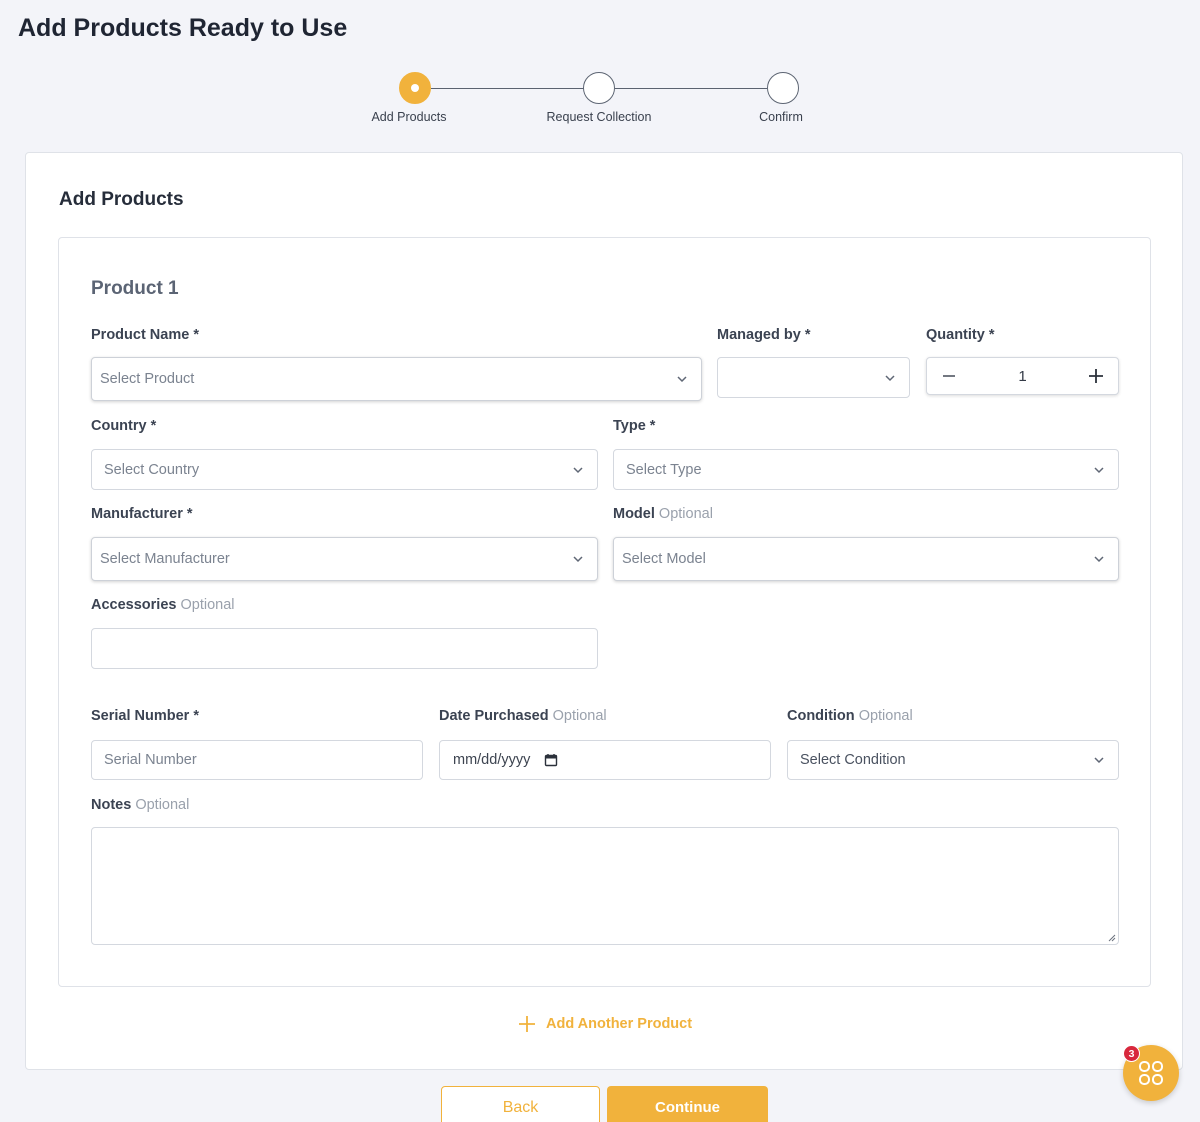 Image resolution: width=1200 pixels, height=1122 pixels. I want to click on quantity-value: 1, so click(1022, 376).